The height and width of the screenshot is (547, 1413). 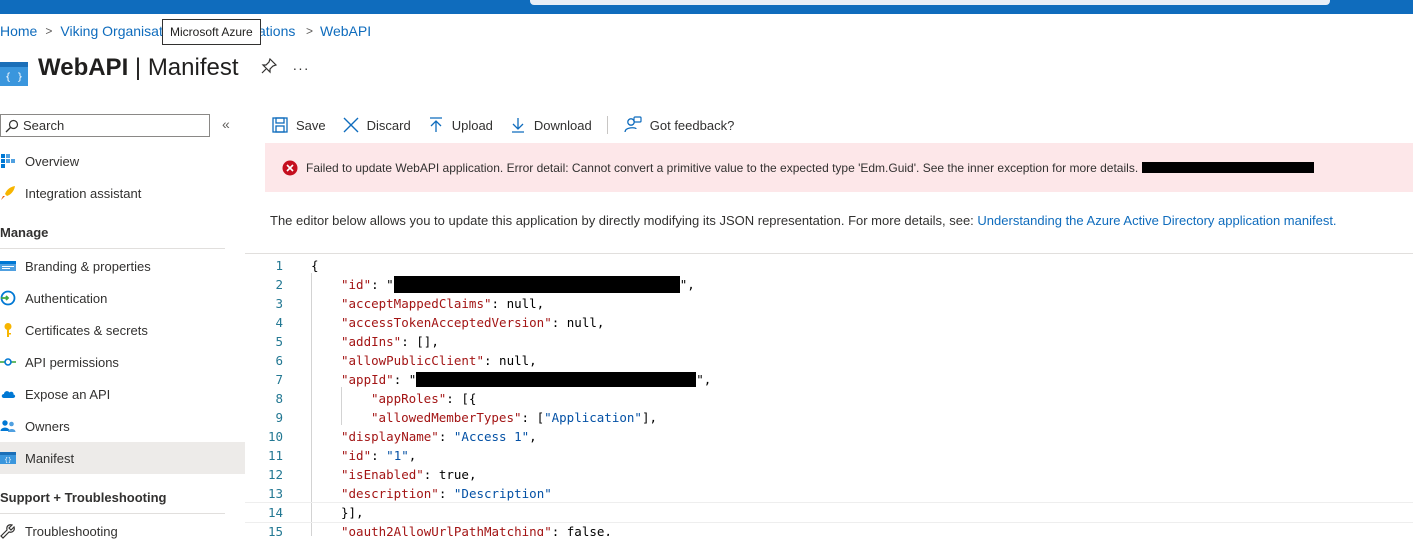 I want to click on code-line: 10 "displayName": "Access 1",, so click(x=402, y=436).